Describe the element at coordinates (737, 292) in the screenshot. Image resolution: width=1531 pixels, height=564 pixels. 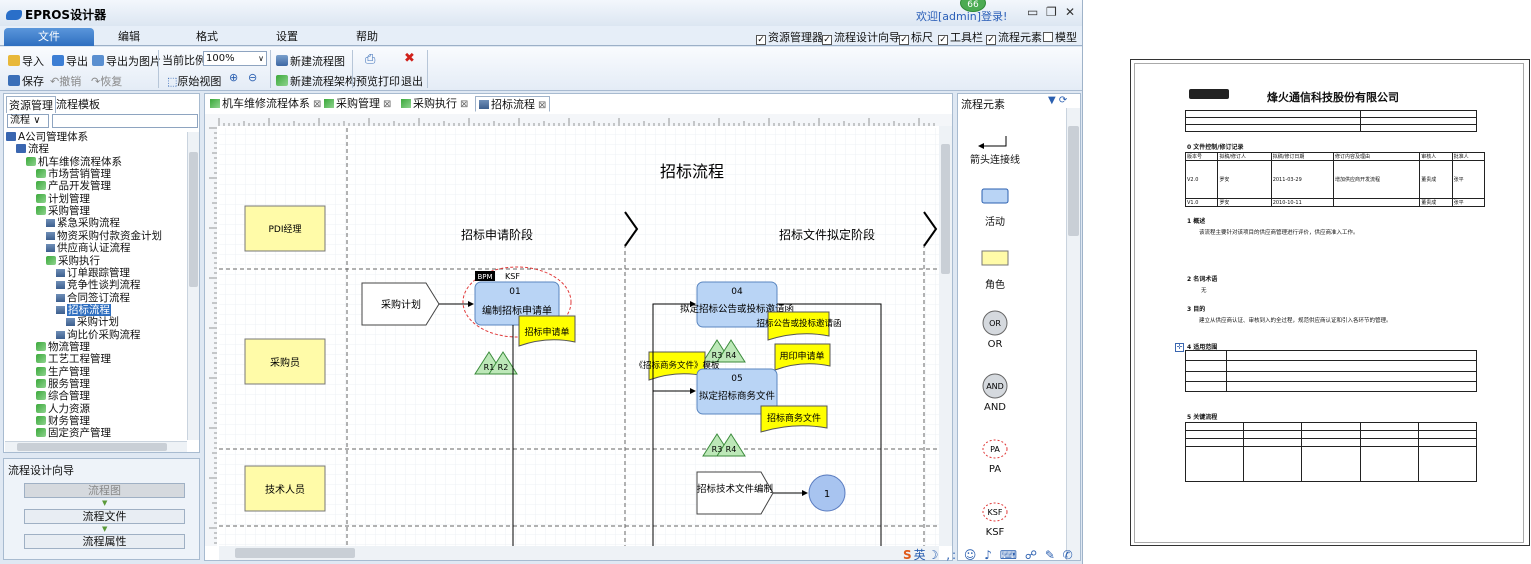
I see `svg-text: 04` at that location.